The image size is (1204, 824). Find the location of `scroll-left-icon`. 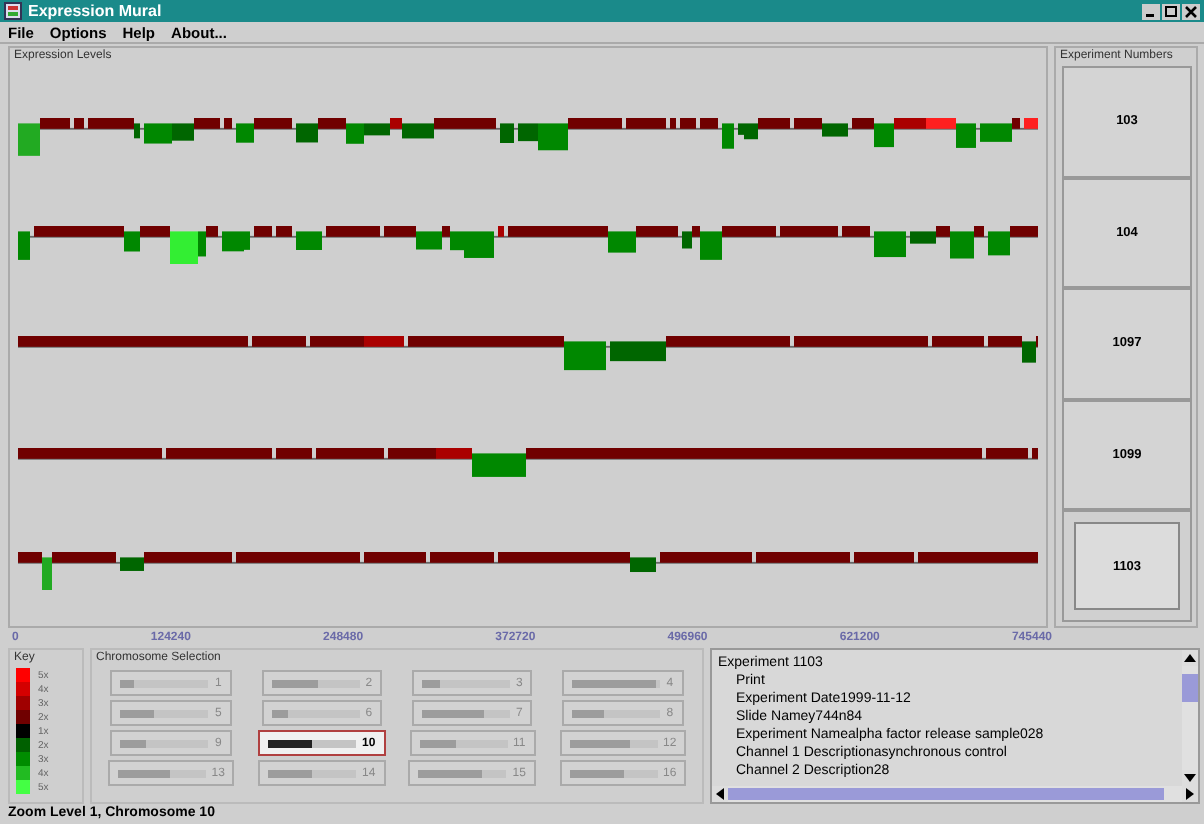

scroll-left-icon is located at coordinates (720, 794).